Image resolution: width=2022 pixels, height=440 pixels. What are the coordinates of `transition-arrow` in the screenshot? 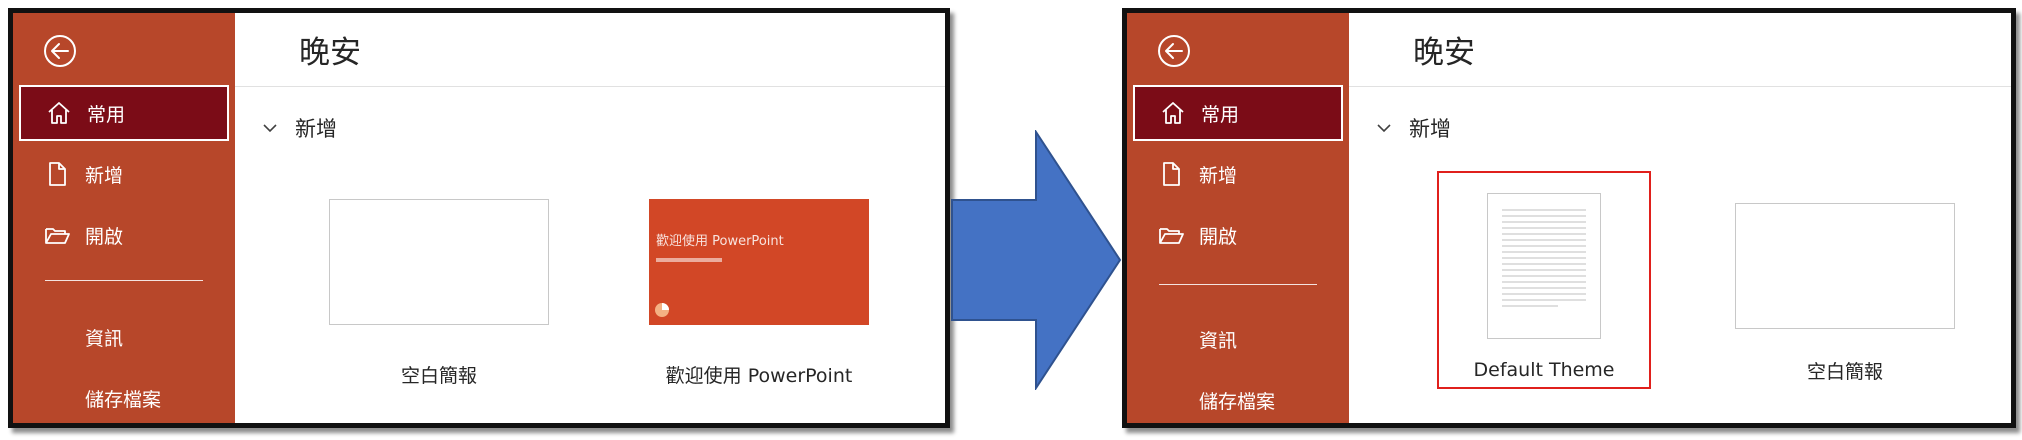 It's located at (1036, 260).